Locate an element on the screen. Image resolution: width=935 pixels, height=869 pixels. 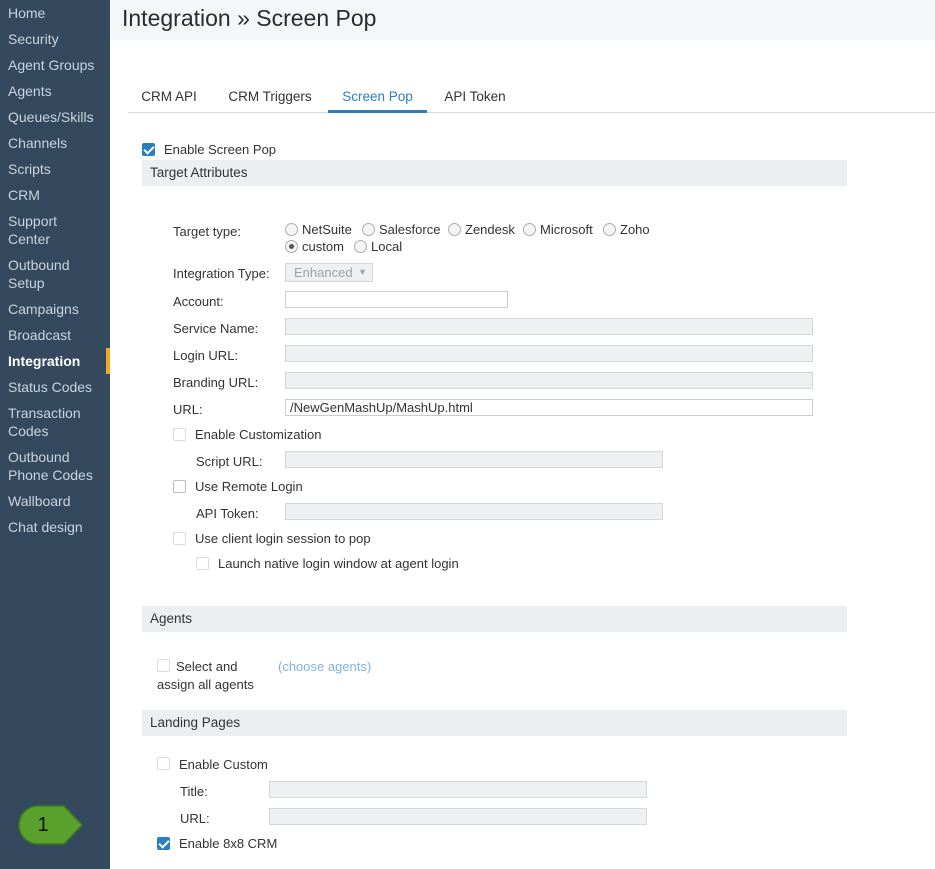
radio-custom is located at coordinates (291, 246).